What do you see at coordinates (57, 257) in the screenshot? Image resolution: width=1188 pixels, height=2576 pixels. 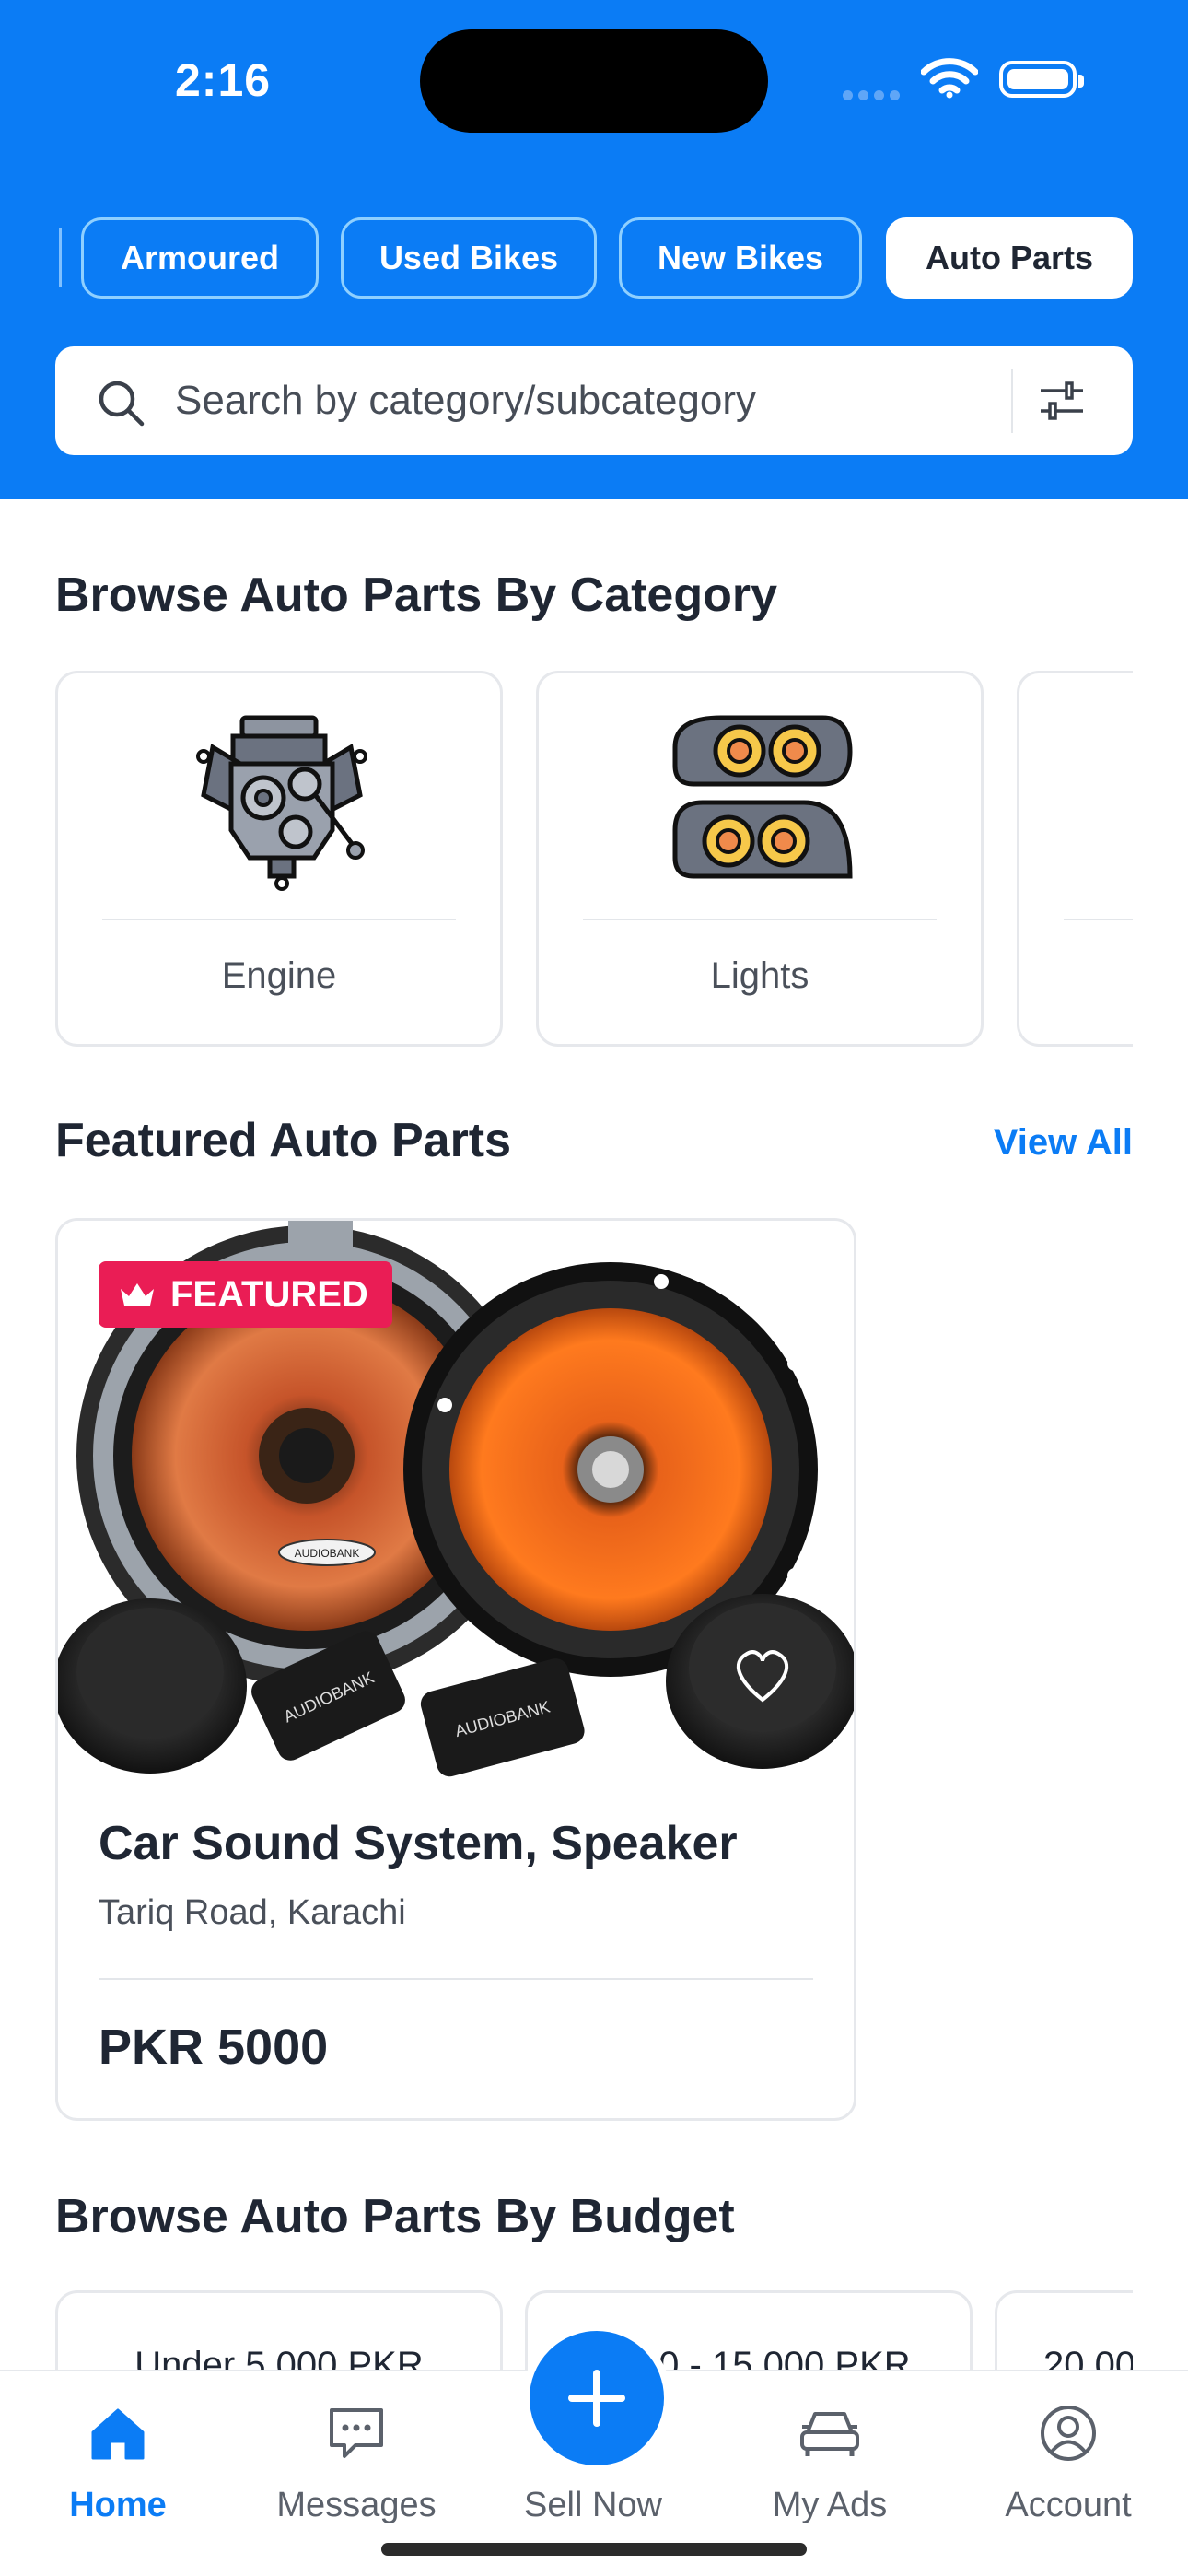 I see `chip-partial` at bounding box center [57, 257].